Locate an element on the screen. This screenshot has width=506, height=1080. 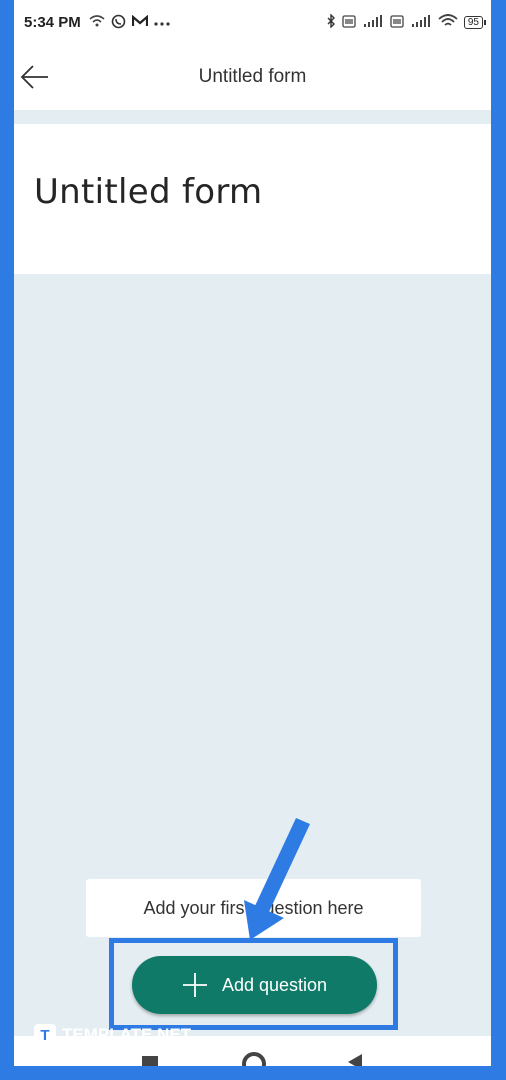
add-question-button: Add question is located at coordinates (254, 985).